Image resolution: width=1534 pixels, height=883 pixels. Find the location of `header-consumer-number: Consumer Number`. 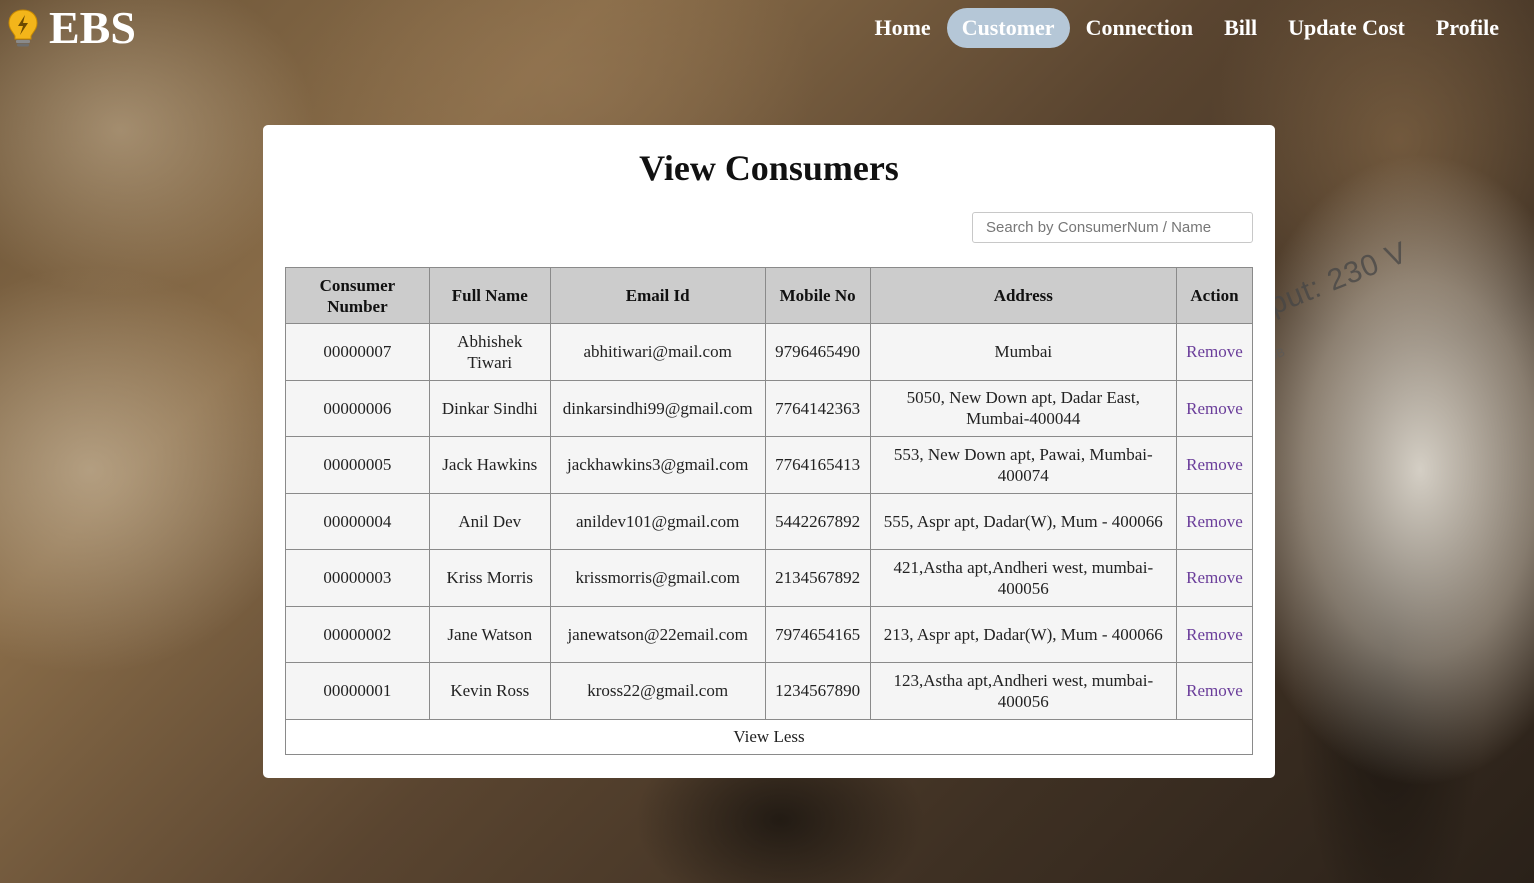

header-consumer-number: Consumer Number is located at coordinates (357, 295).